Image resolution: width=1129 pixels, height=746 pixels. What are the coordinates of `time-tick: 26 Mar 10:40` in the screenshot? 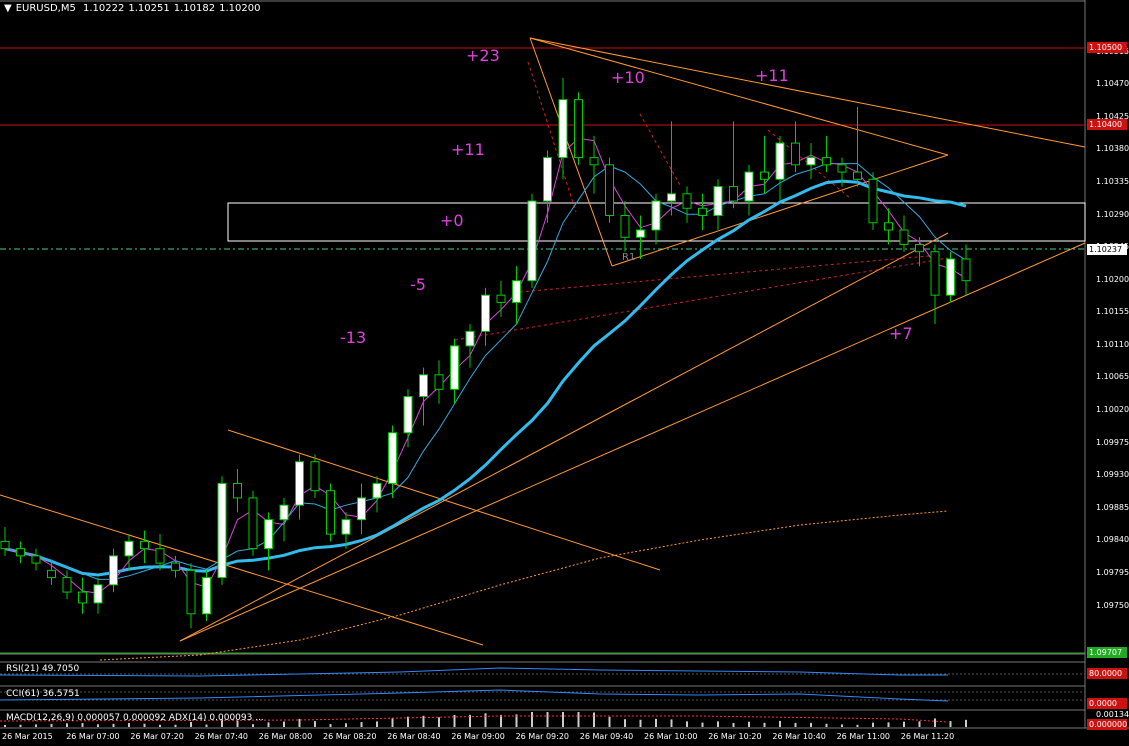 It's located at (799, 736).